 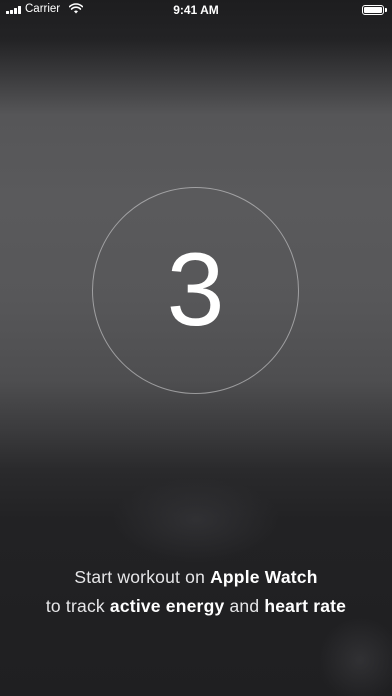 I want to click on heart-rate-label: heart rate, so click(x=305, y=606).